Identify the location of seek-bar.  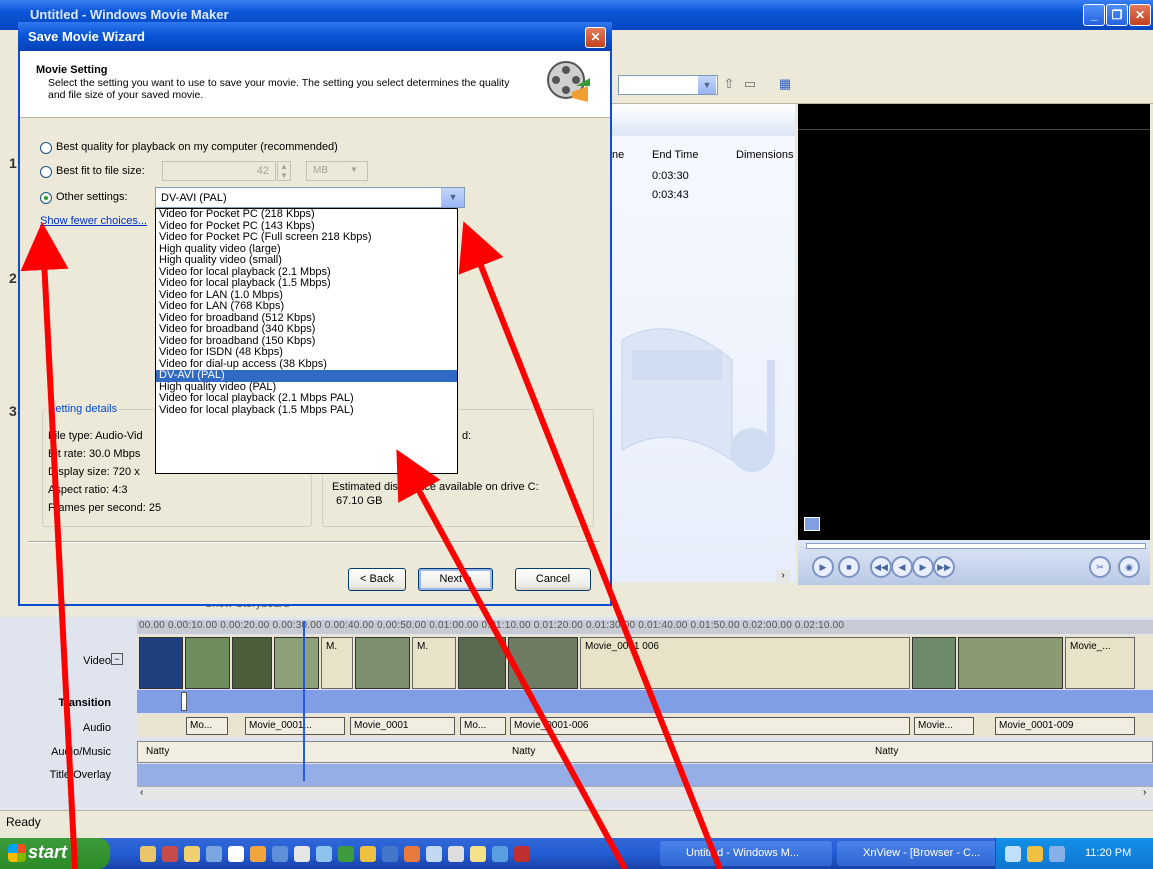
(976, 546).